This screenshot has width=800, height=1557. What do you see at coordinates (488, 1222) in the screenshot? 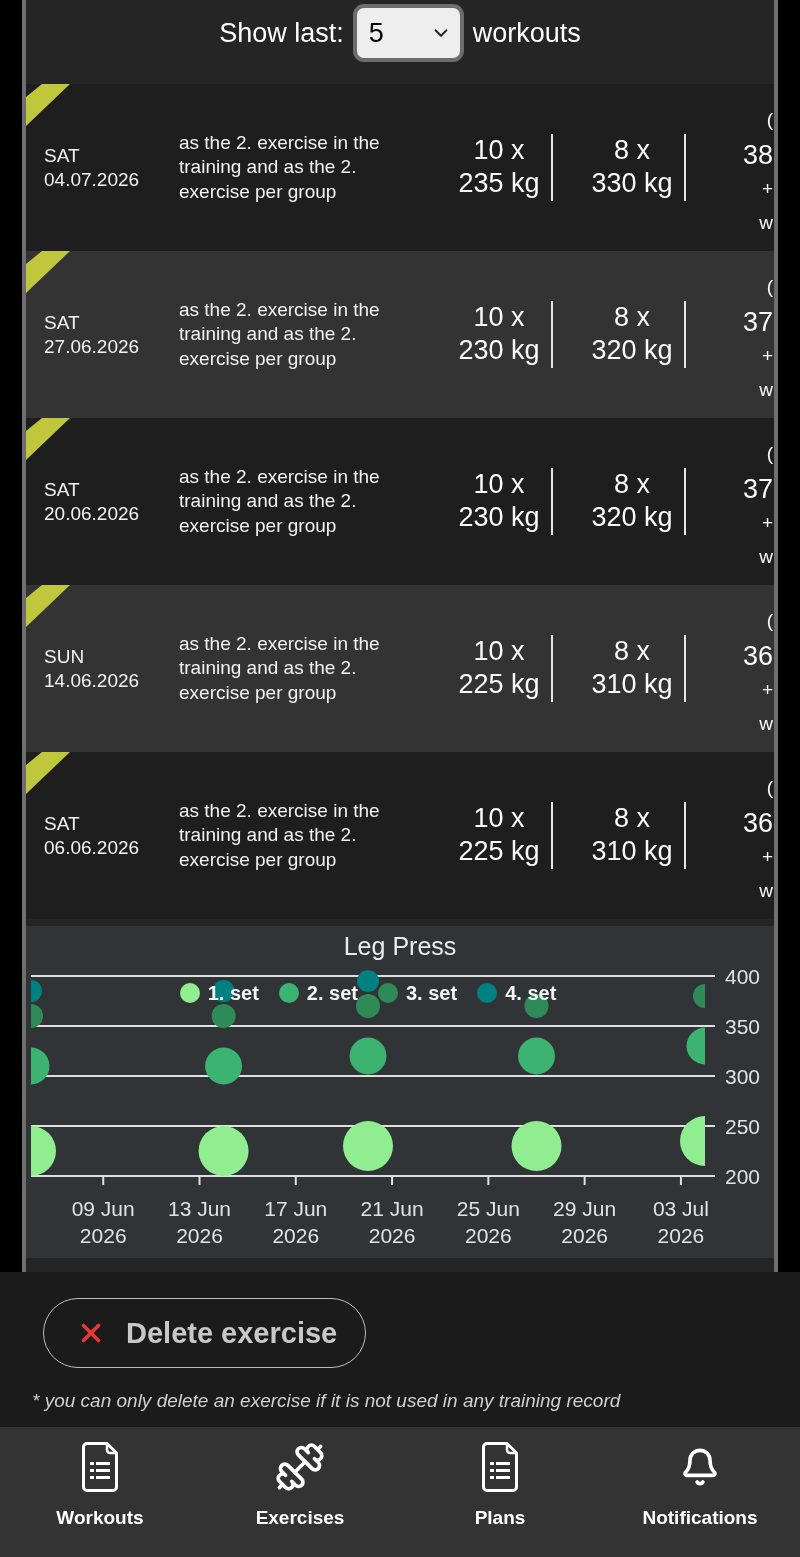
I see `x-axis-label: 25 Jun 2026` at bounding box center [488, 1222].